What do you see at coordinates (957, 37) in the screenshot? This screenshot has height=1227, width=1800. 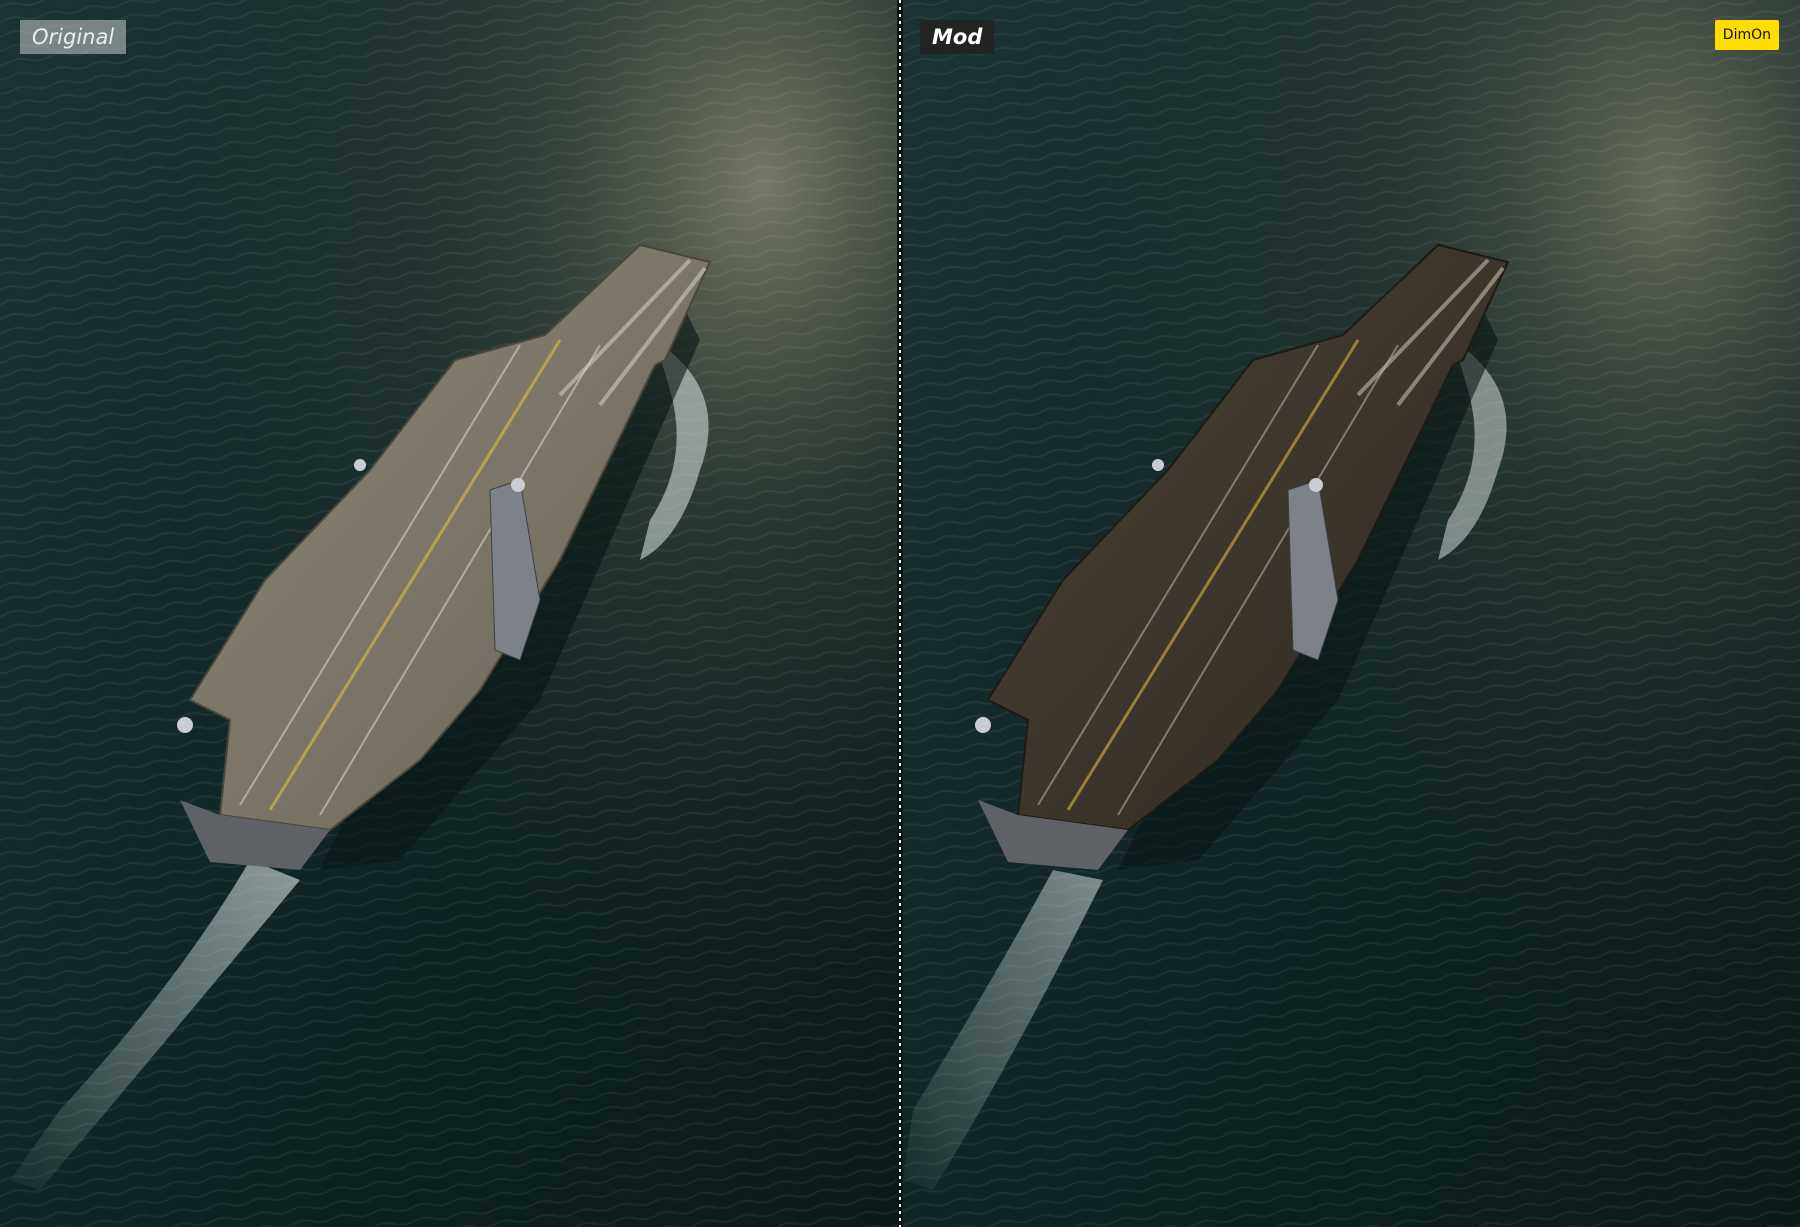 I see `mod-label: Mod` at bounding box center [957, 37].